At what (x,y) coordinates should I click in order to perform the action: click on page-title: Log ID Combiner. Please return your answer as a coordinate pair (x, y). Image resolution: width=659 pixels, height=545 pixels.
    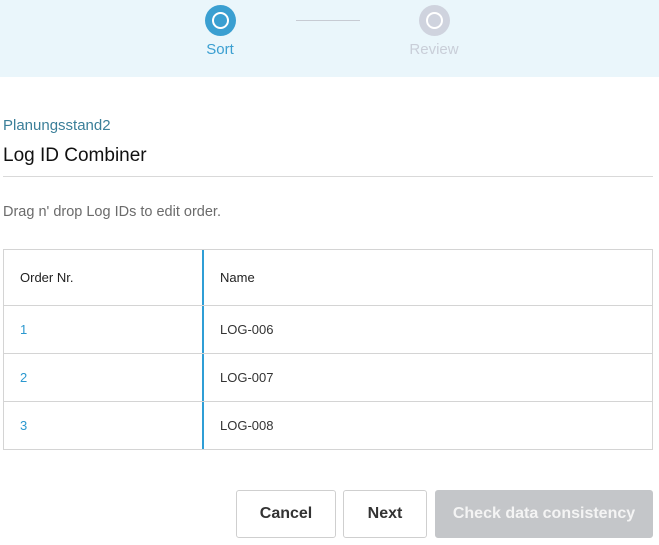
    Looking at the image, I should click on (75, 155).